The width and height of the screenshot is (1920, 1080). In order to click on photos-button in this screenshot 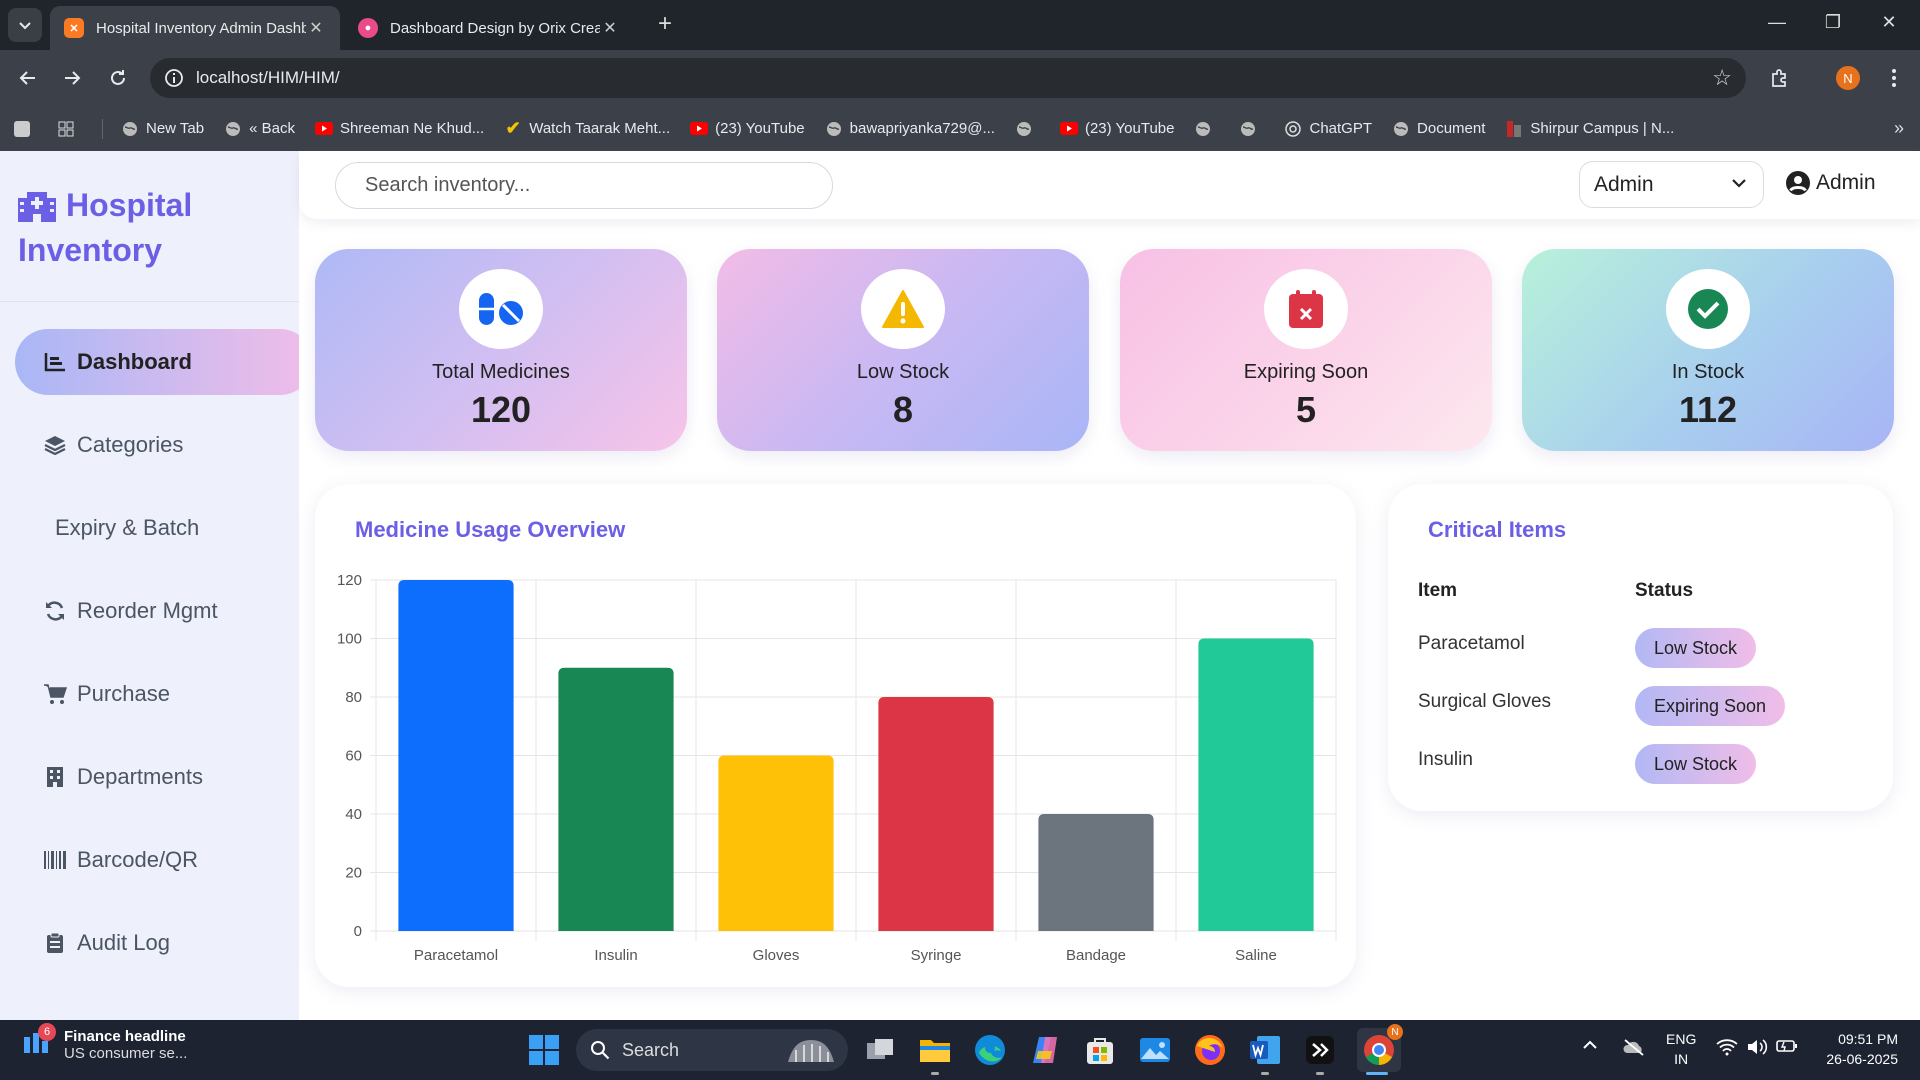, I will do `click(1155, 1050)`.